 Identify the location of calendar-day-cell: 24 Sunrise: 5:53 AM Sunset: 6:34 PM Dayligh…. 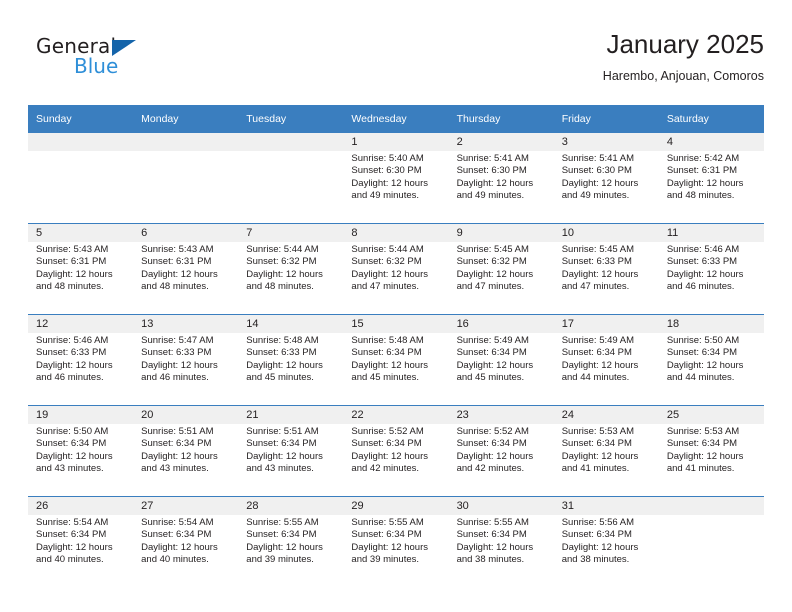
(606, 451).